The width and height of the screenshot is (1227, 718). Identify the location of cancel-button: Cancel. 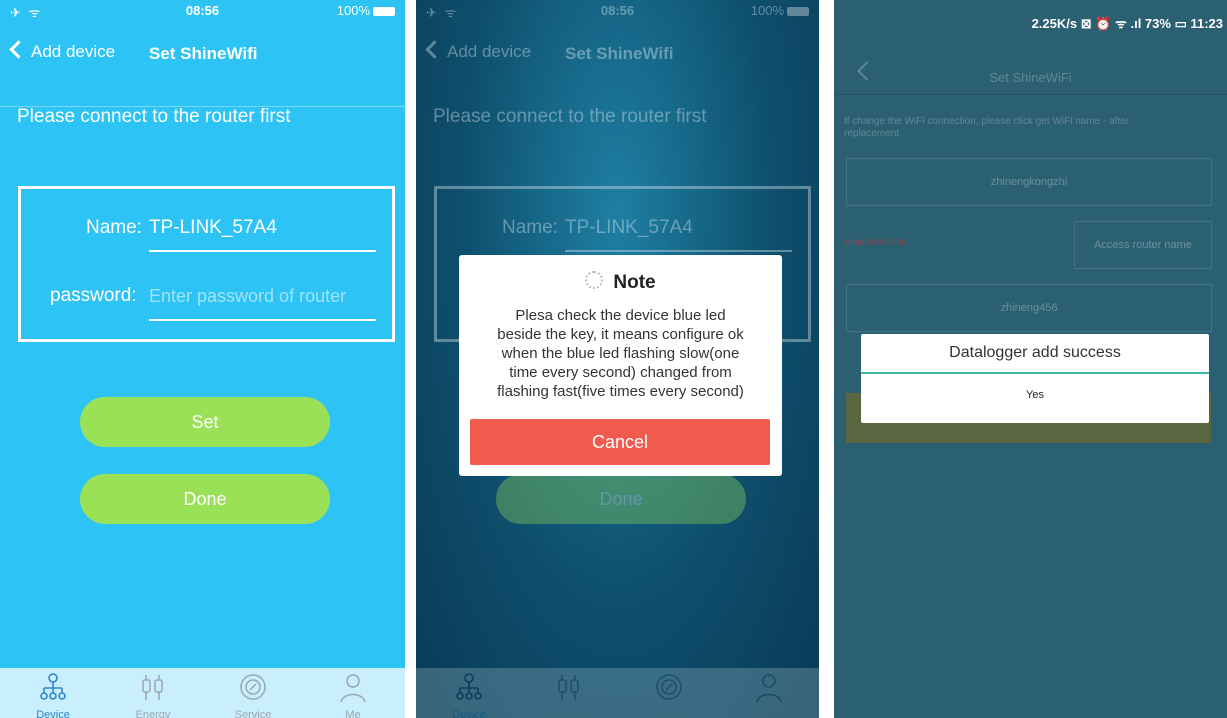
(620, 442).